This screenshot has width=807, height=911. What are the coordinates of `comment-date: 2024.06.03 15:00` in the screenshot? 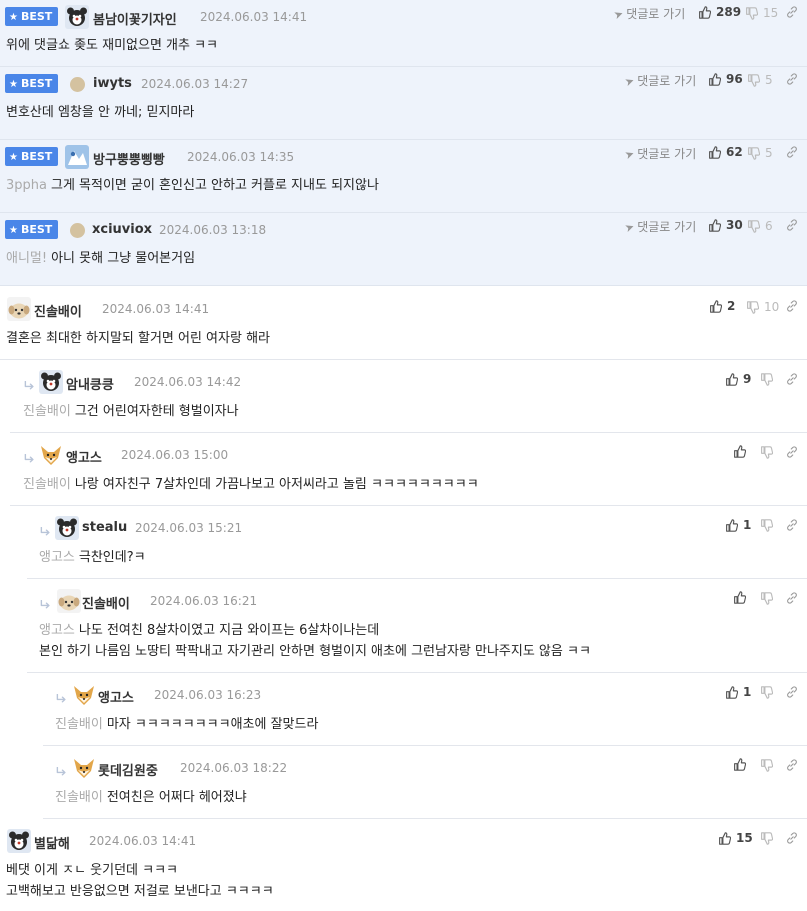 It's located at (175, 455).